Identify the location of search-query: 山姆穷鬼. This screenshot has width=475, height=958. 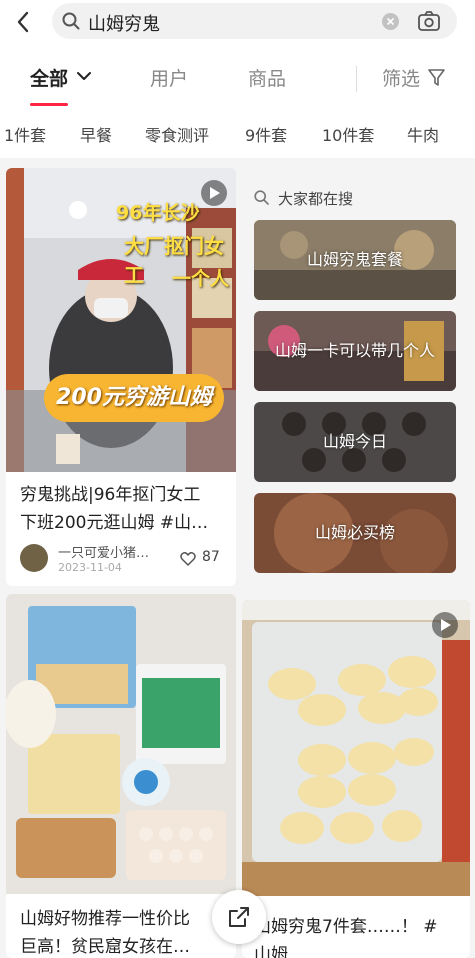
(124, 23).